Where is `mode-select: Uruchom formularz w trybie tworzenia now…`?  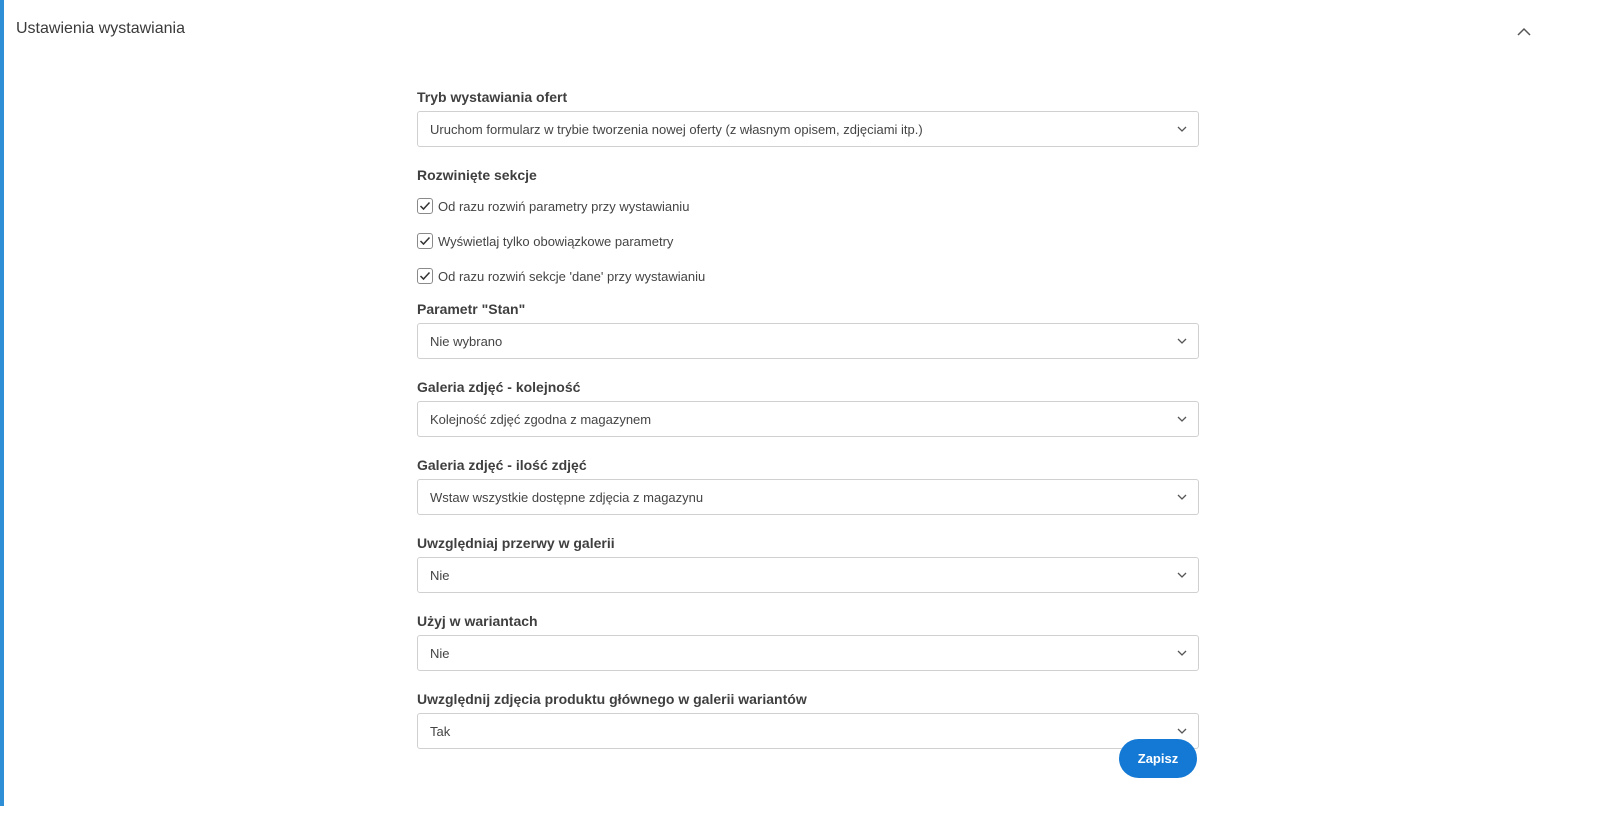 mode-select: Uruchom formularz w trybie tworzenia now… is located at coordinates (808, 129).